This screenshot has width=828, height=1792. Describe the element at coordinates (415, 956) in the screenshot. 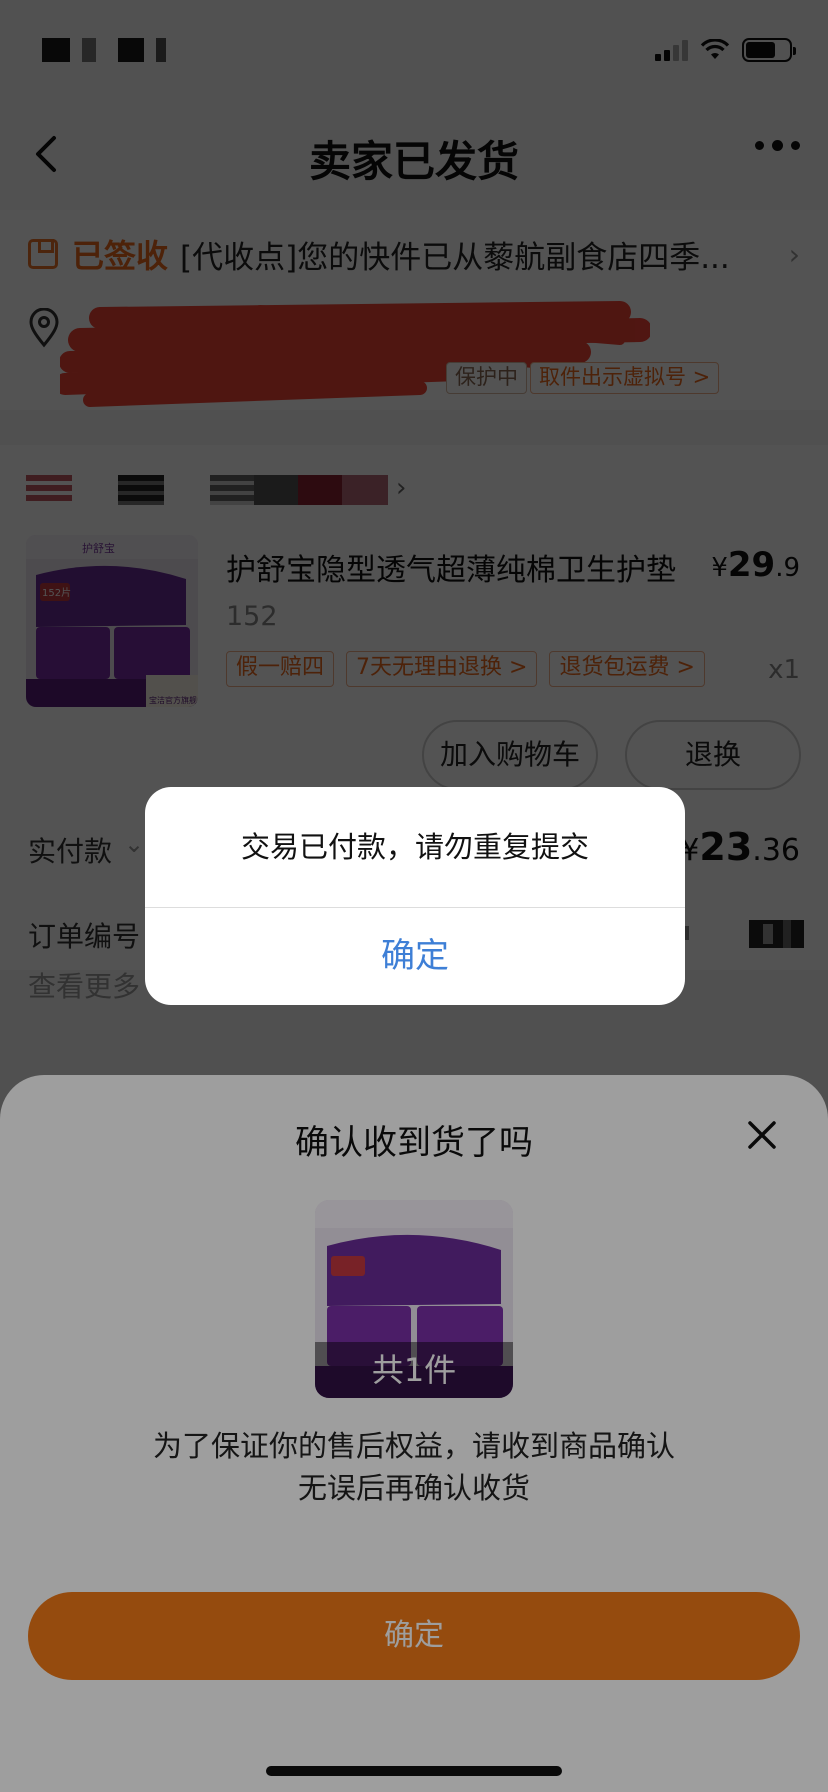

I see `alert-ok-button: 确定` at that location.